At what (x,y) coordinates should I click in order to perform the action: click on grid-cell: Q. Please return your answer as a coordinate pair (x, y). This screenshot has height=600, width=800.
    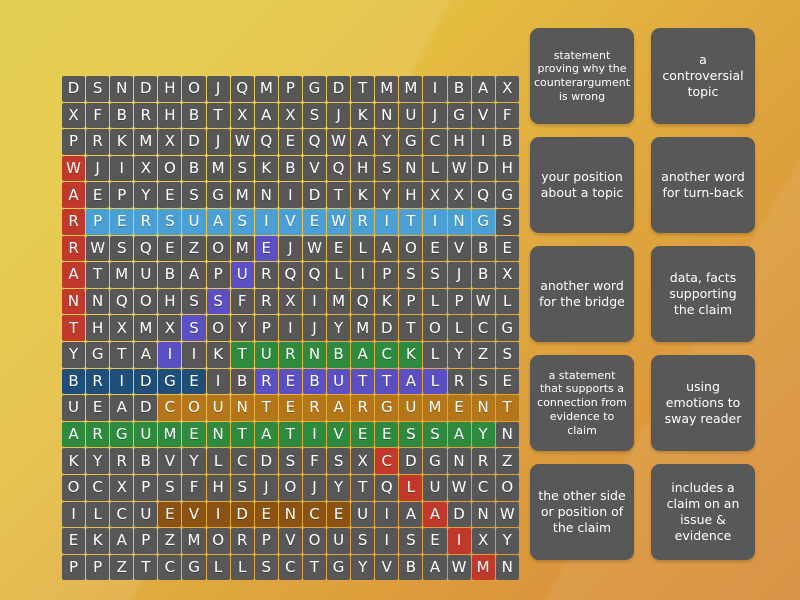
    Looking at the image, I should click on (146, 248).